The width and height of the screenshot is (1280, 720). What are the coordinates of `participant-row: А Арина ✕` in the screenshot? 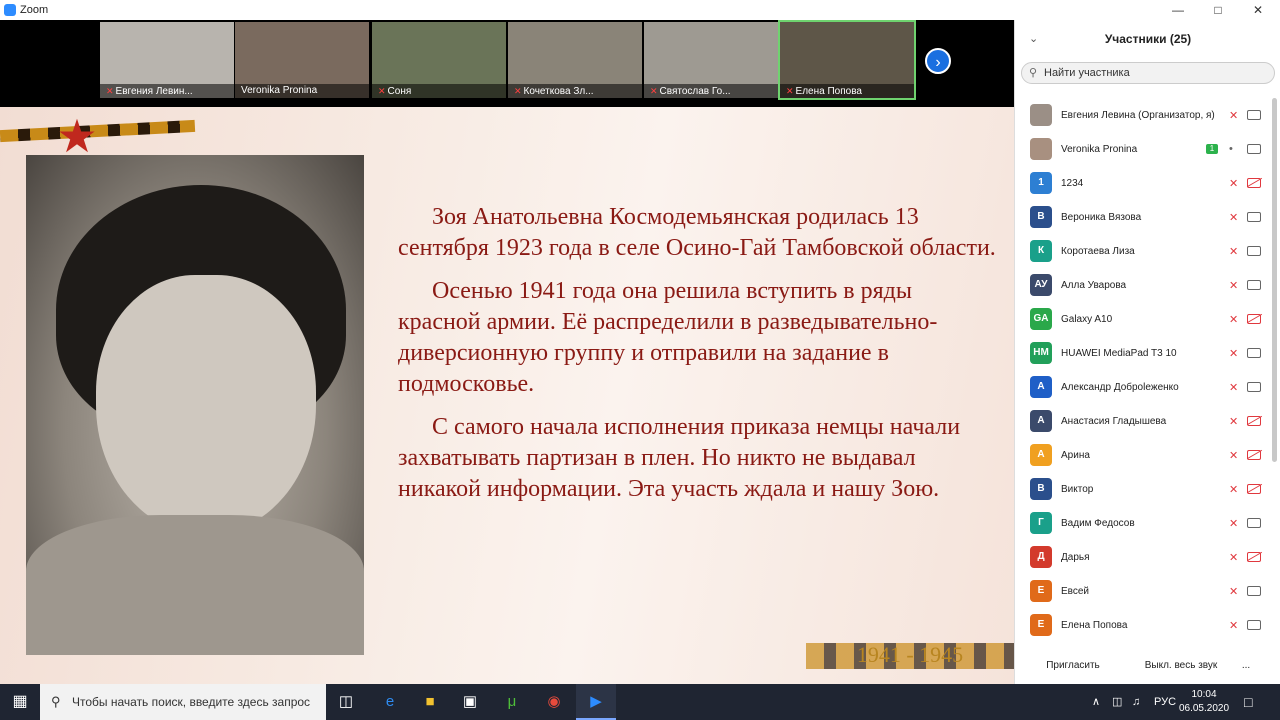 It's located at (1144, 455).